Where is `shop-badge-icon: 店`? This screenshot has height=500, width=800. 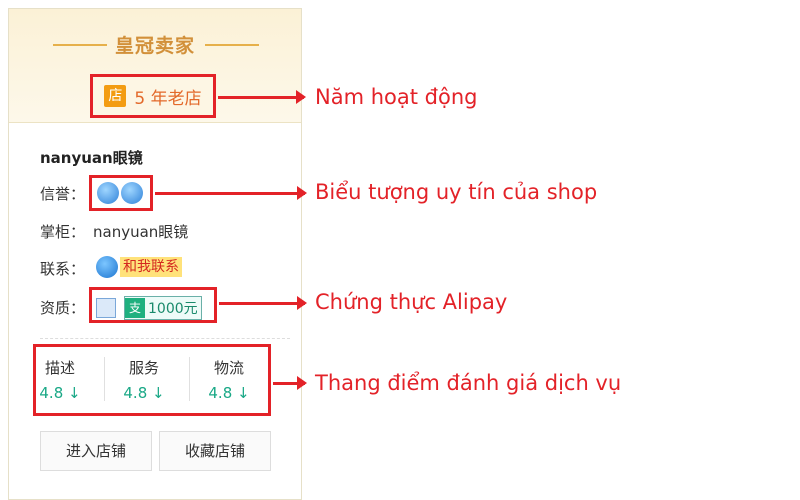
shop-badge-icon: 店 is located at coordinates (115, 96).